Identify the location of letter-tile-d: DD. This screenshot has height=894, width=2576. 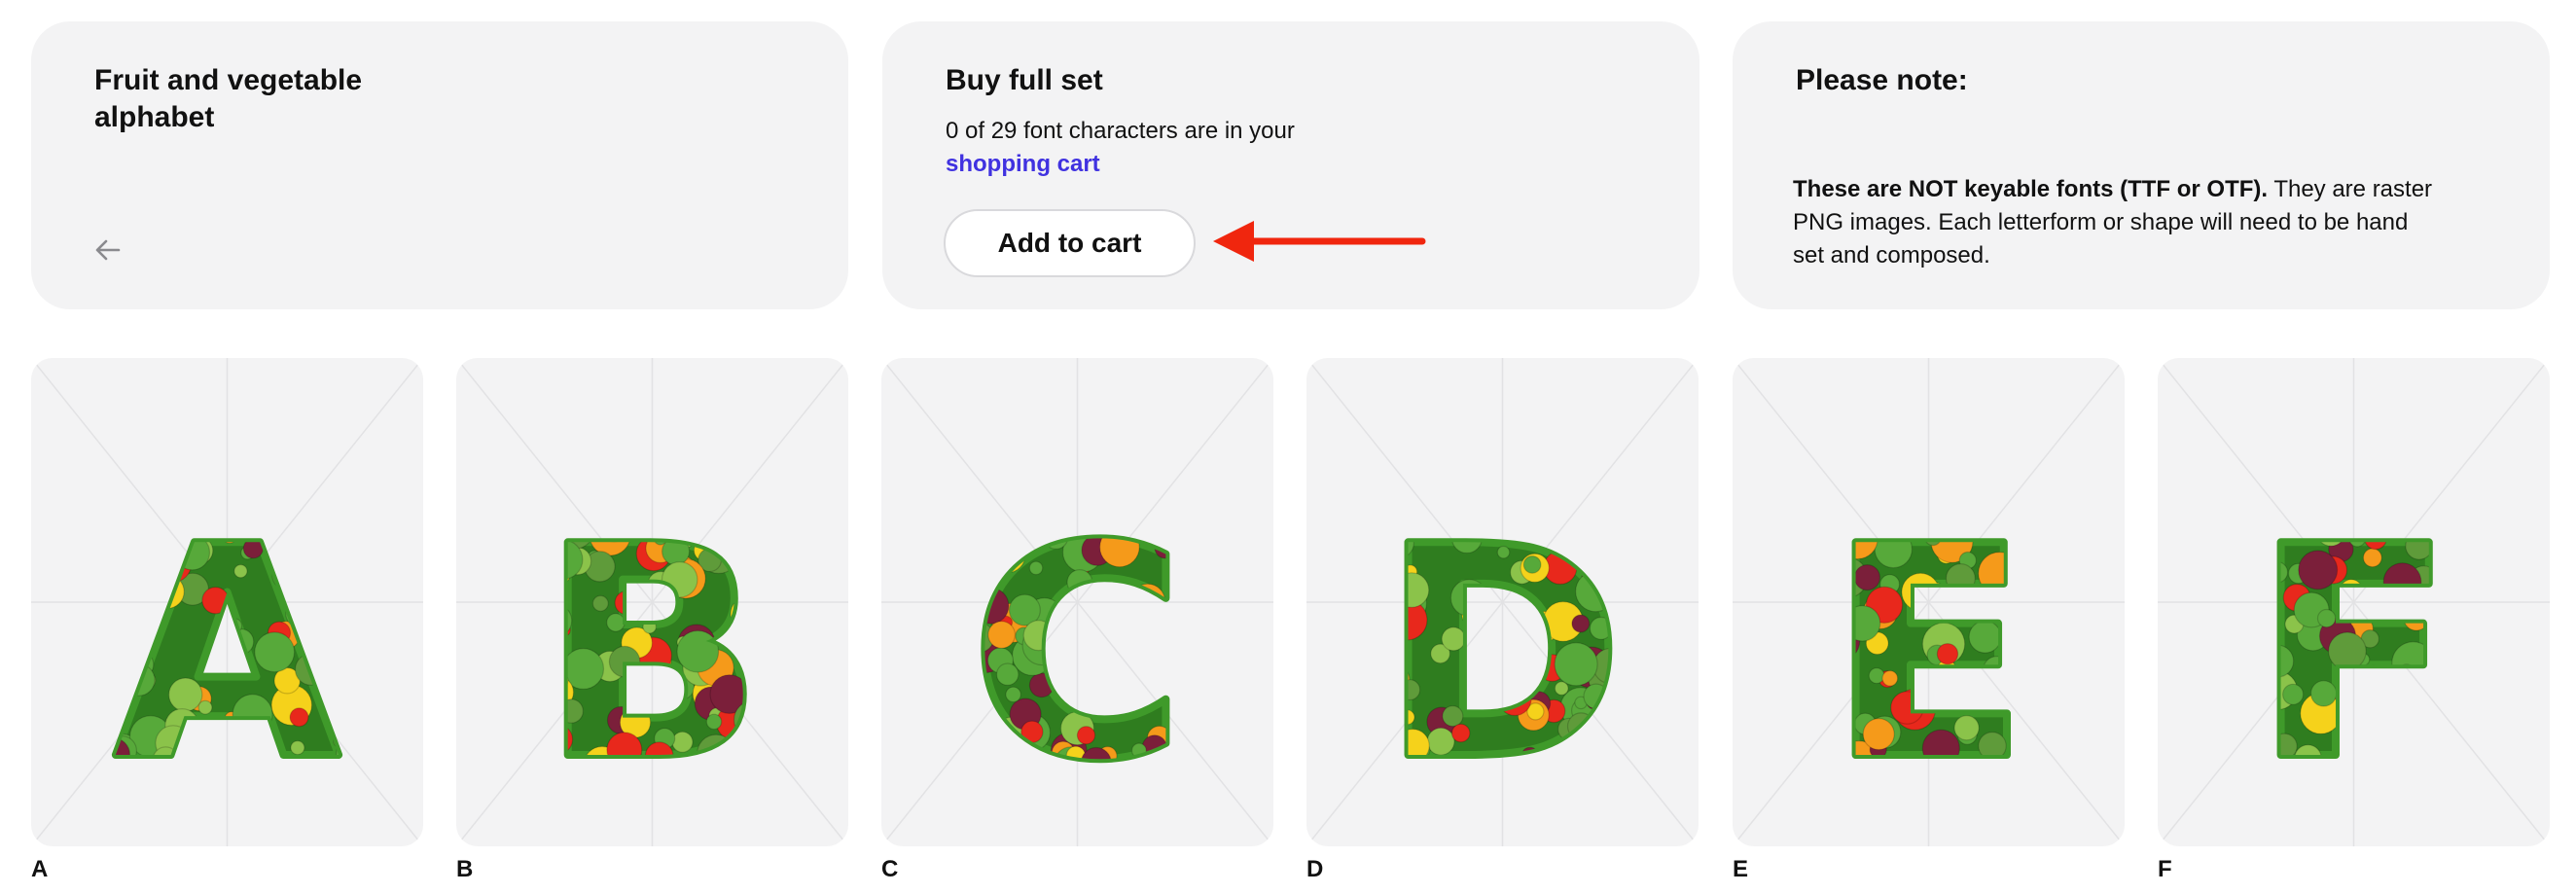
(1502, 602).